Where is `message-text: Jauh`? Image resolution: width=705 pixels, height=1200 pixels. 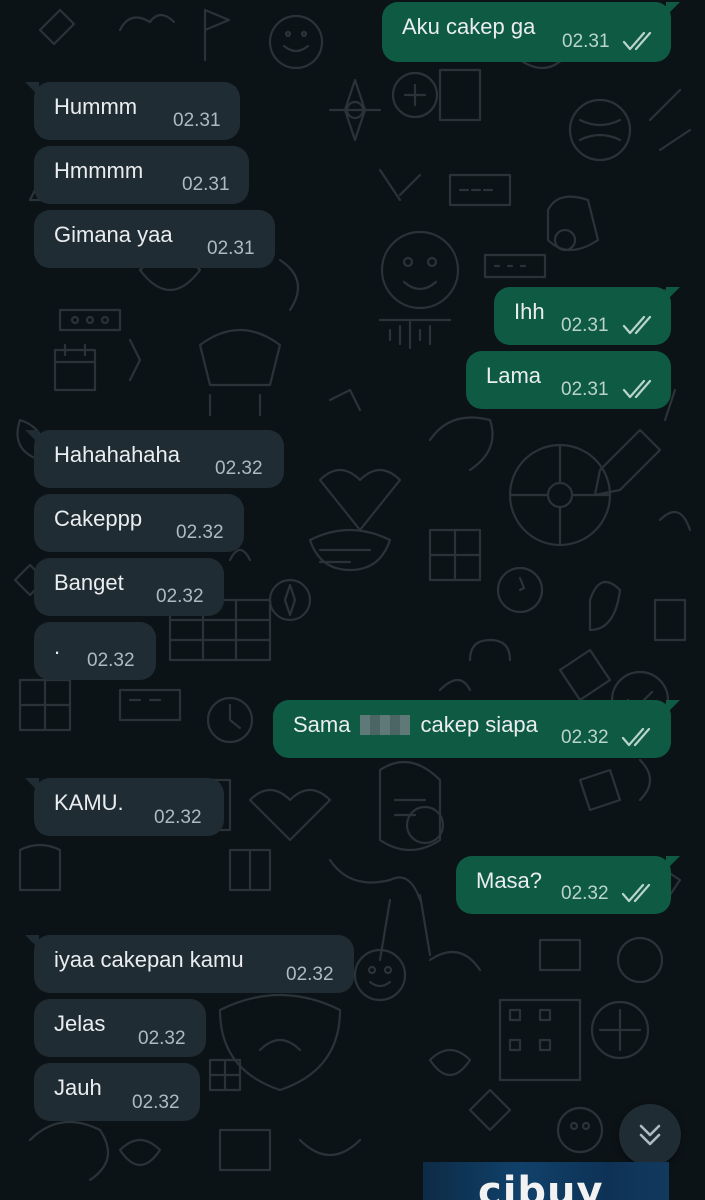
message-text: Jauh is located at coordinates (78, 1087).